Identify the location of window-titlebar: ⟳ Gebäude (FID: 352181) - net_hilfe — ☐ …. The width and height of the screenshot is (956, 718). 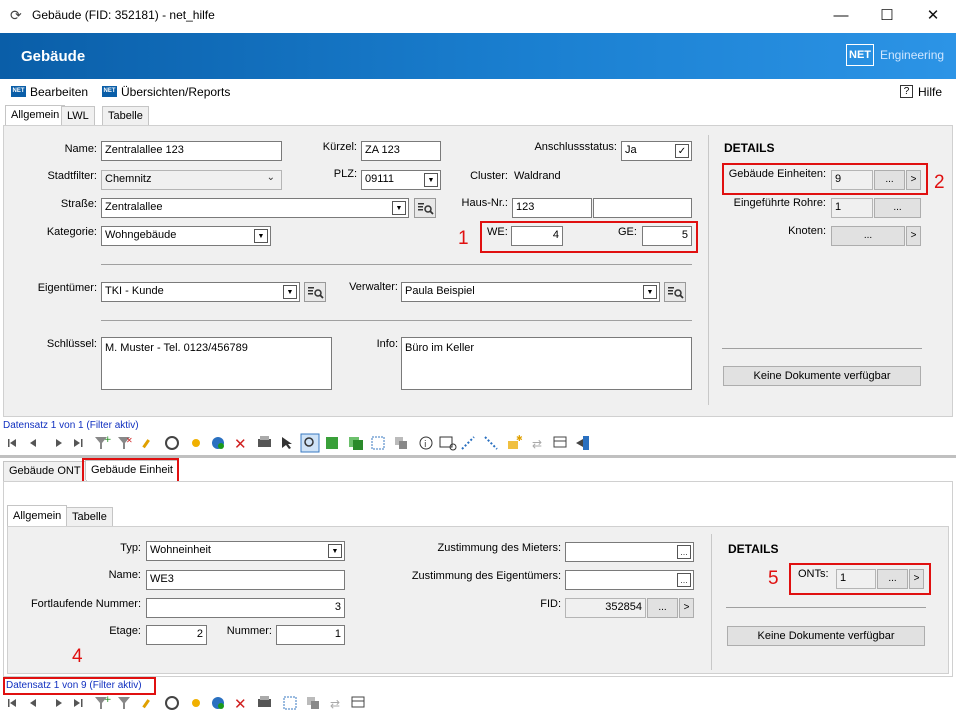
(478, 15).